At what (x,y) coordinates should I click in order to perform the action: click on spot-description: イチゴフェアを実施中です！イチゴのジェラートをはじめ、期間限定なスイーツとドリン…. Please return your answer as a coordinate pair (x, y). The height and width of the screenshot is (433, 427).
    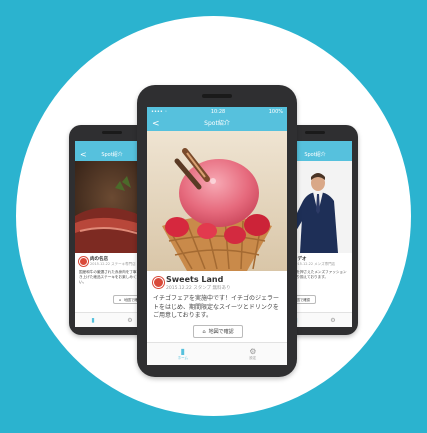
    Looking at the image, I should click on (216, 307).